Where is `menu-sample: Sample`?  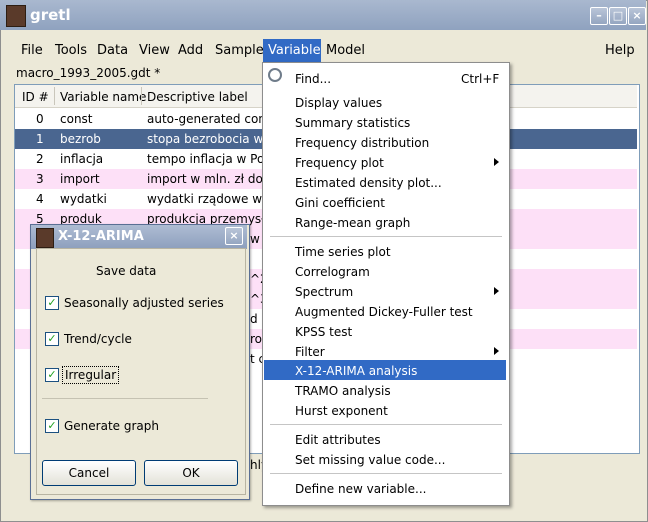 menu-sample: Sample is located at coordinates (239, 50).